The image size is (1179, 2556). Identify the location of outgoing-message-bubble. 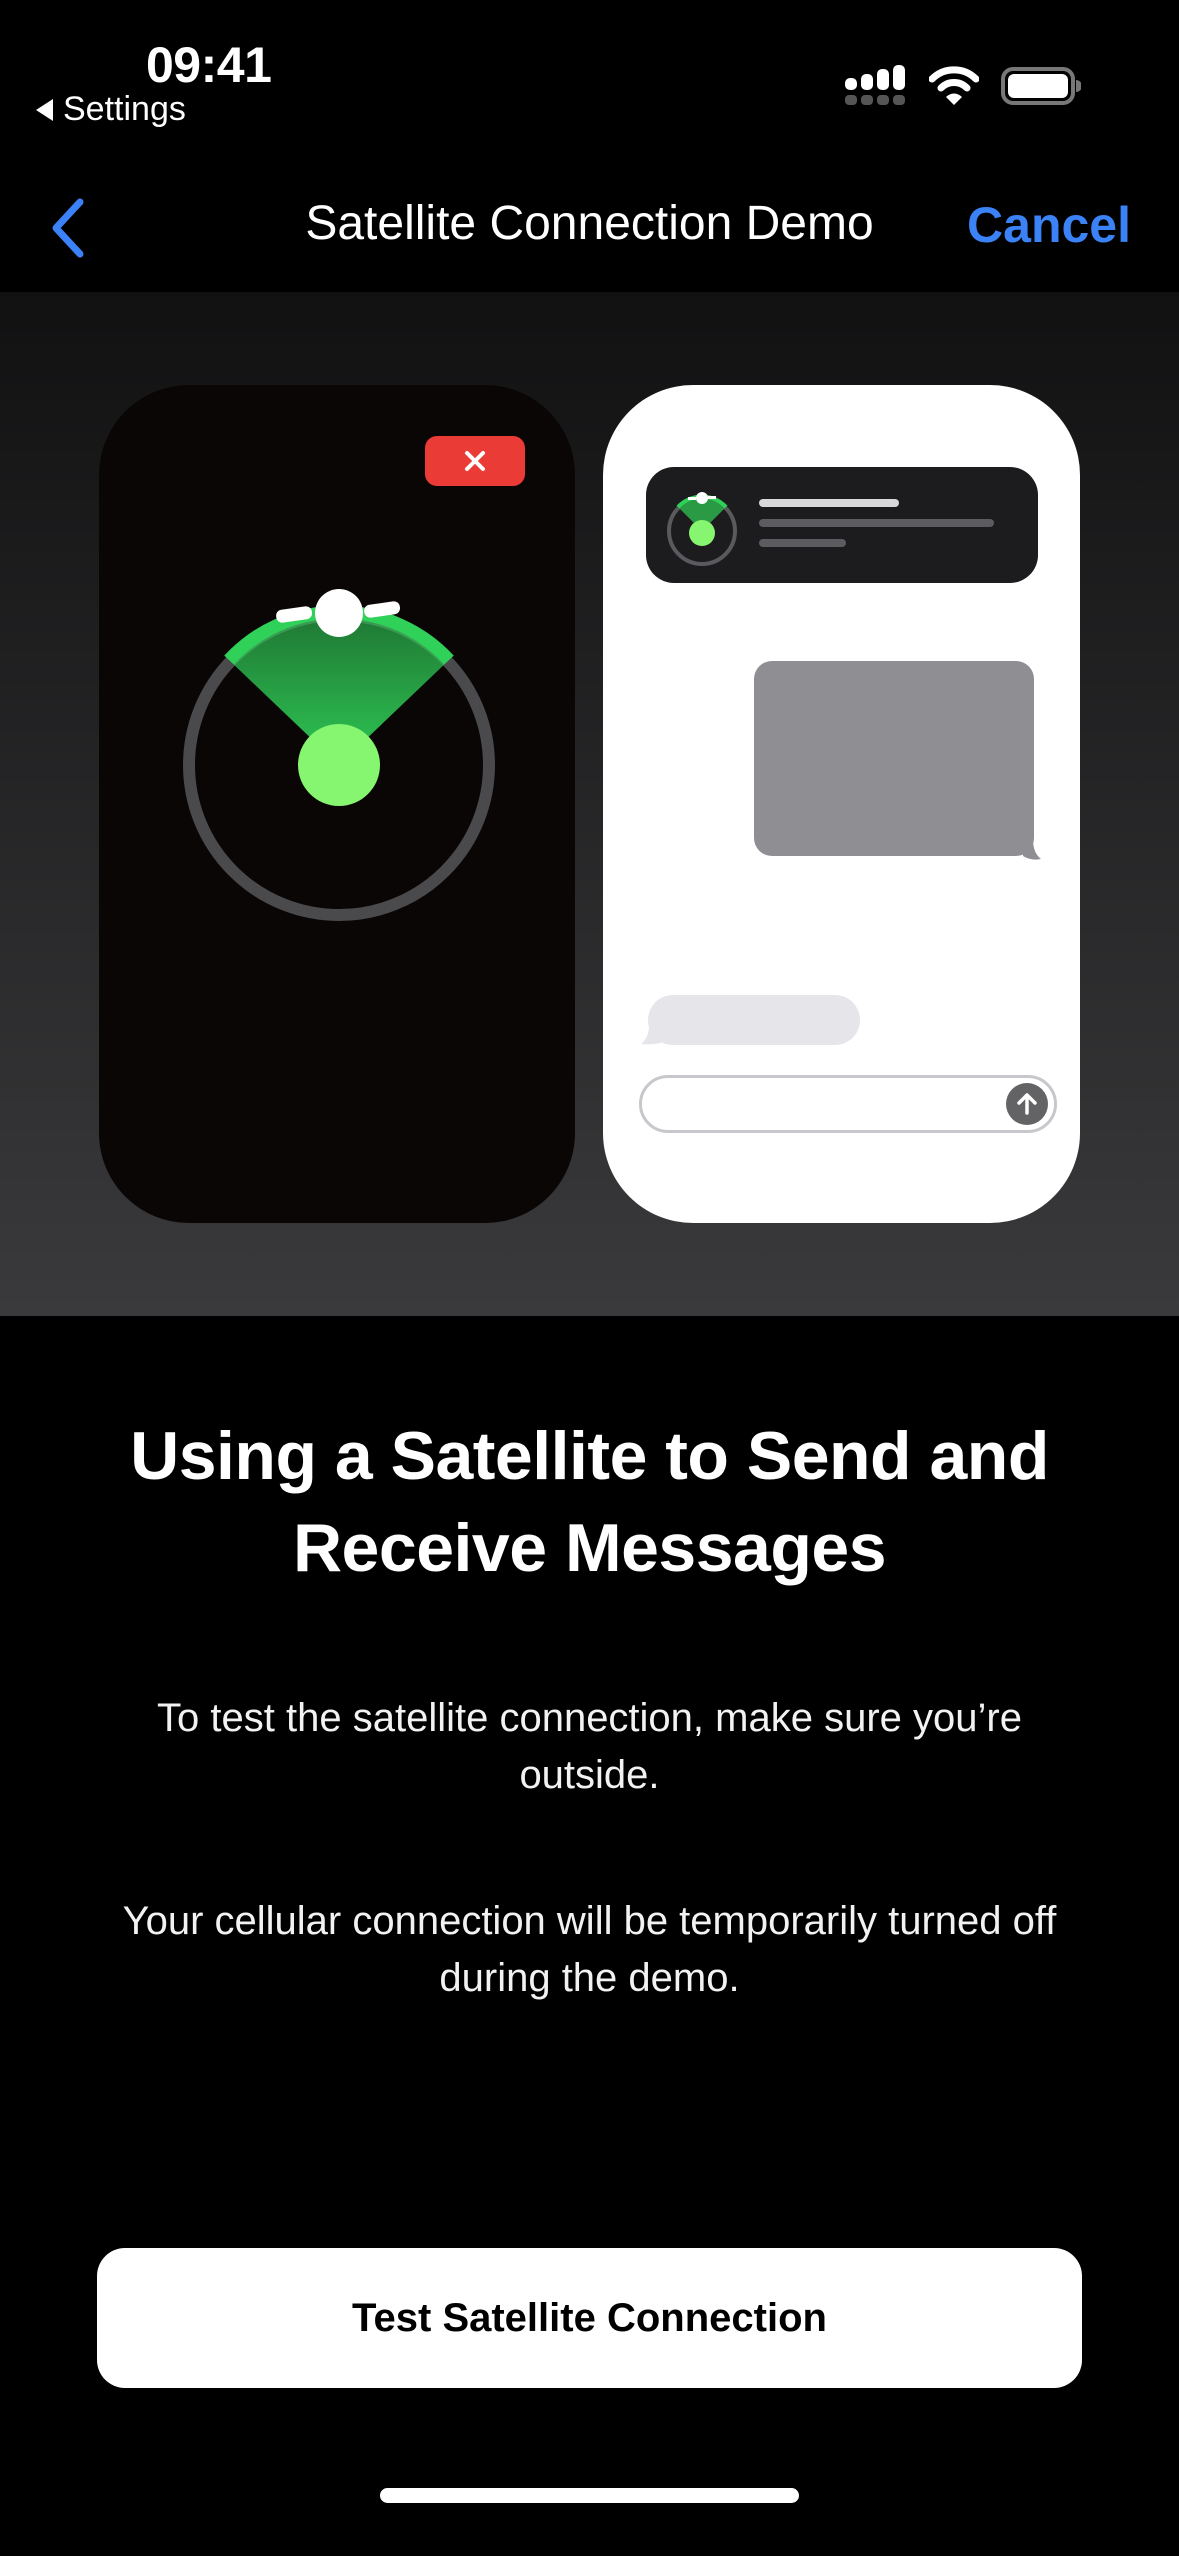
(894, 758).